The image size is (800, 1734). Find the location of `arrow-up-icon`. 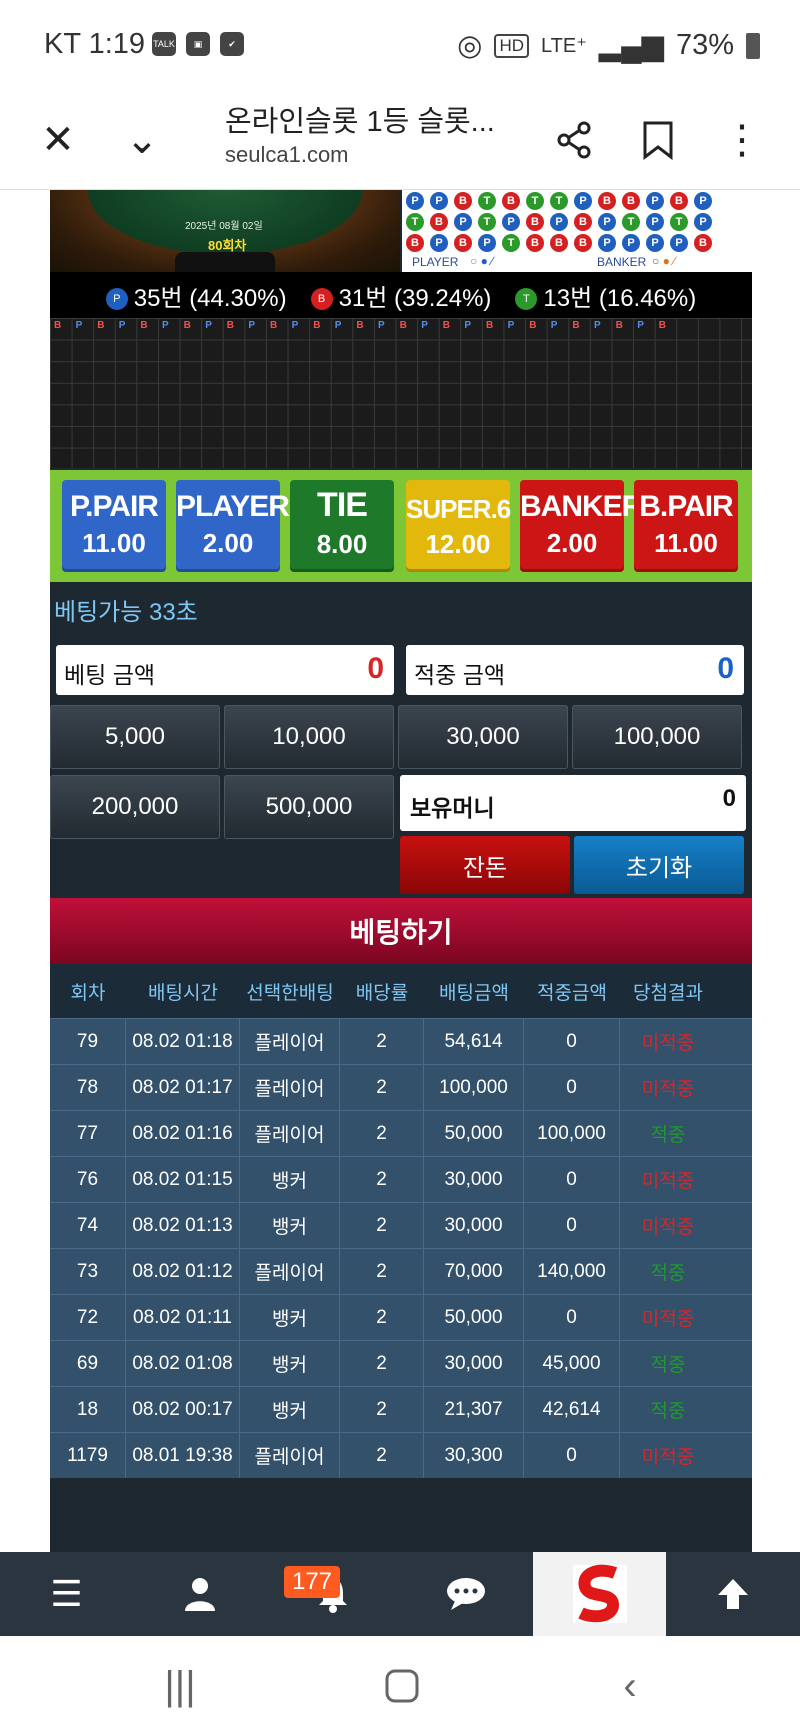

arrow-up-icon is located at coordinates (732, 1594).